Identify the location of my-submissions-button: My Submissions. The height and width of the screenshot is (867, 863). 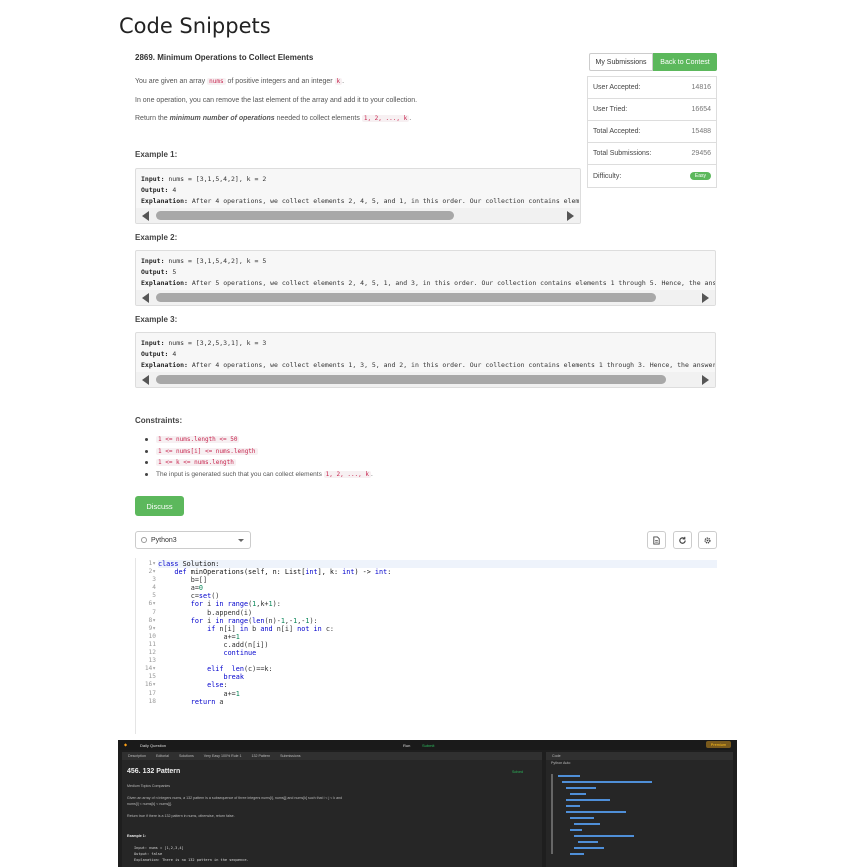
(621, 62).